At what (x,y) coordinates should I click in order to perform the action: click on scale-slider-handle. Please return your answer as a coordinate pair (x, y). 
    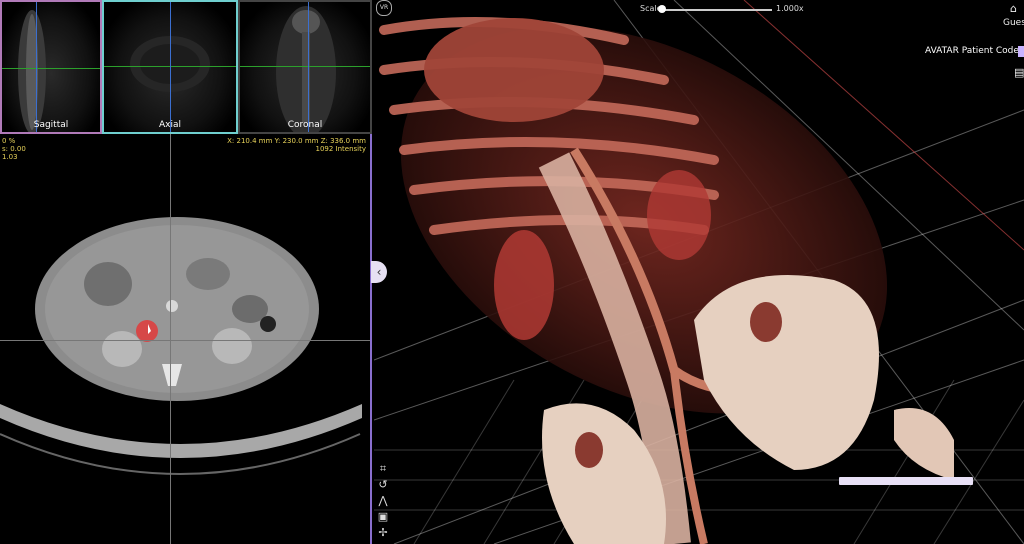
    Looking at the image, I should click on (662, 9).